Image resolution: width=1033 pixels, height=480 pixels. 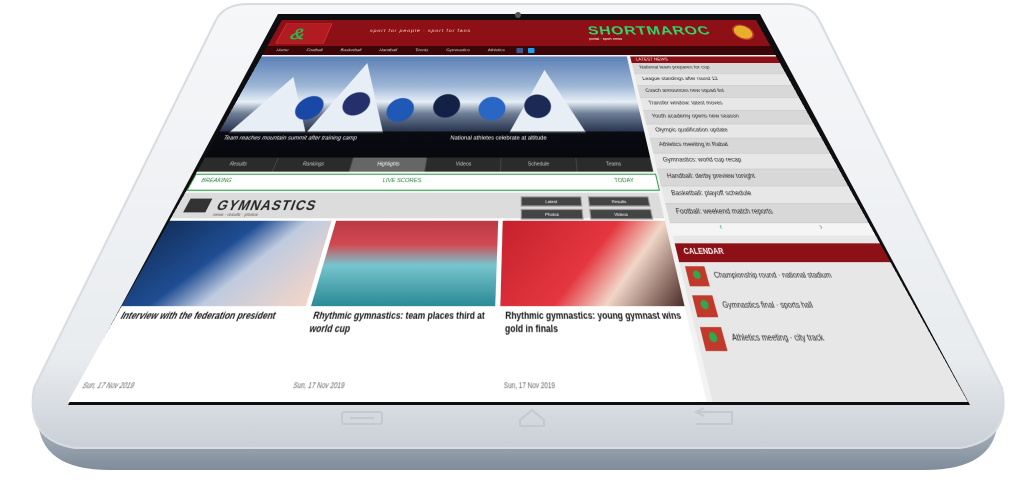 I want to click on sidebar-item: Gymnastics: world cup recap, so click(x=746, y=161).